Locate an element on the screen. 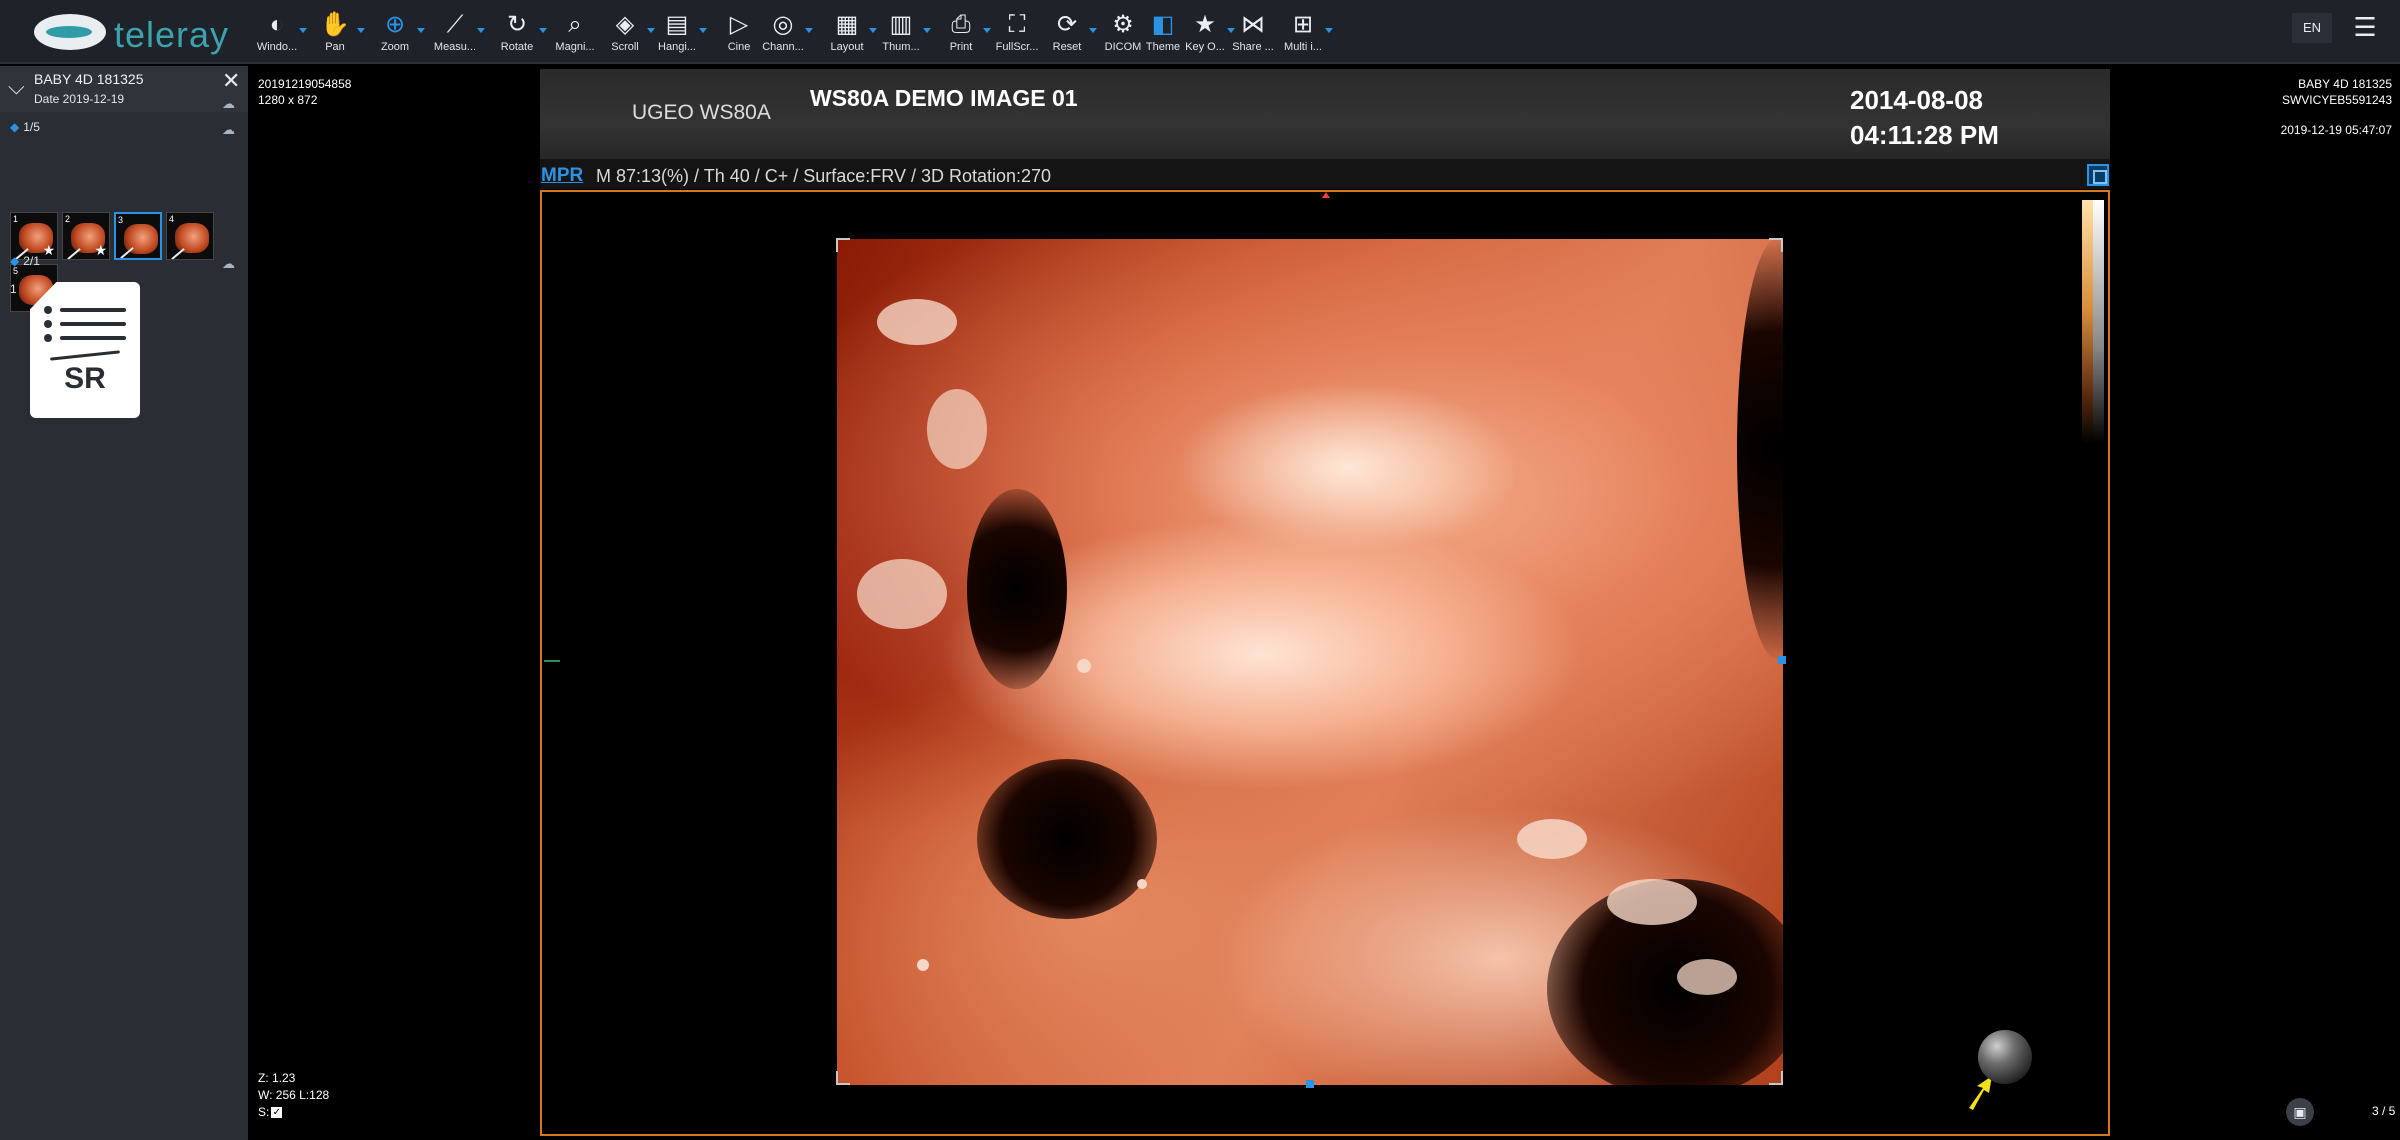 The image size is (2400, 1140). thumbnail-image is located at coordinates (192, 238).